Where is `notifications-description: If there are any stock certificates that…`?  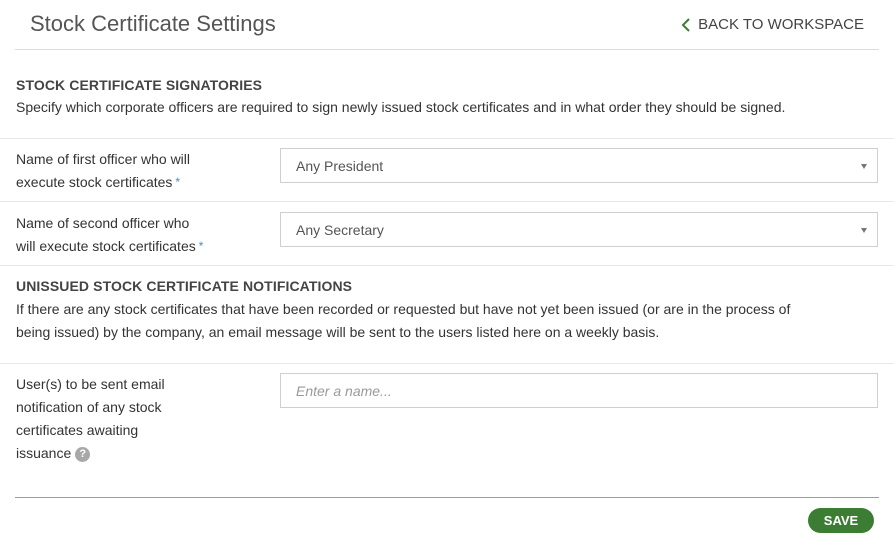 notifications-description: If there are any stock certificates that… is located at coordinates (403, 321).